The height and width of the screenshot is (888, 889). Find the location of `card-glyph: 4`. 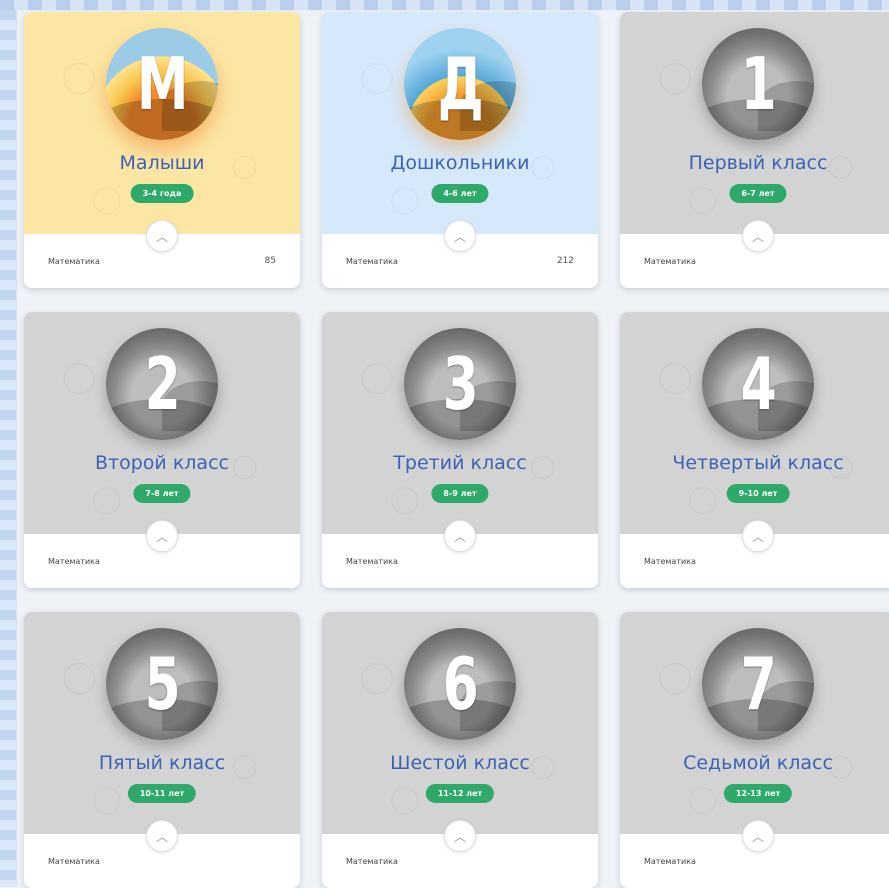

card-glyph: 4 is located at coordinates (758, 384).